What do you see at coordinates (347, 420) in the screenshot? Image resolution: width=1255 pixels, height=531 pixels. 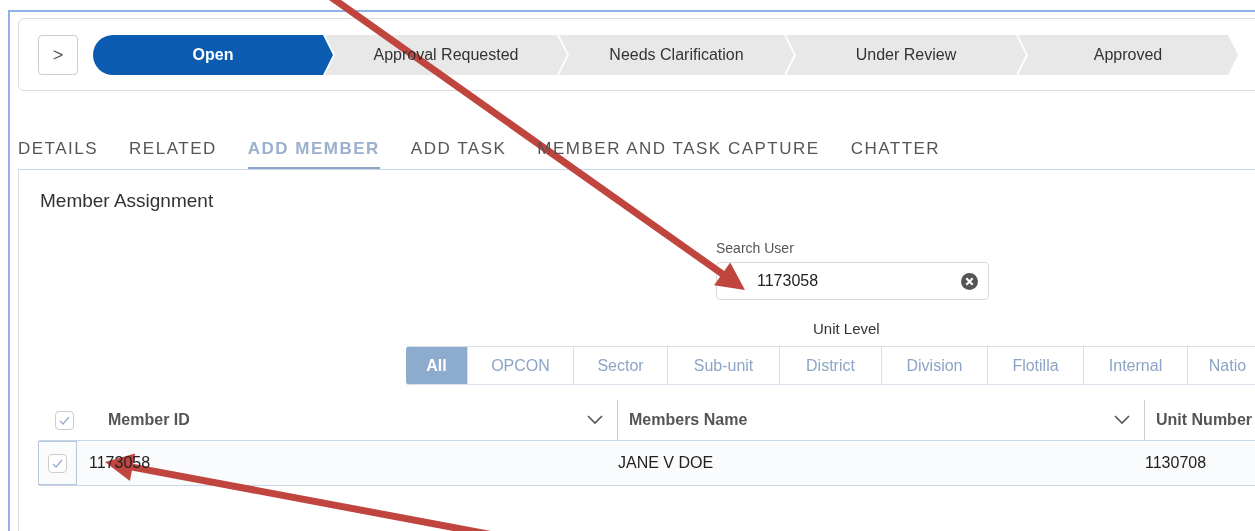 I see `column-header: Member ID` at bounding box center [347, 420].